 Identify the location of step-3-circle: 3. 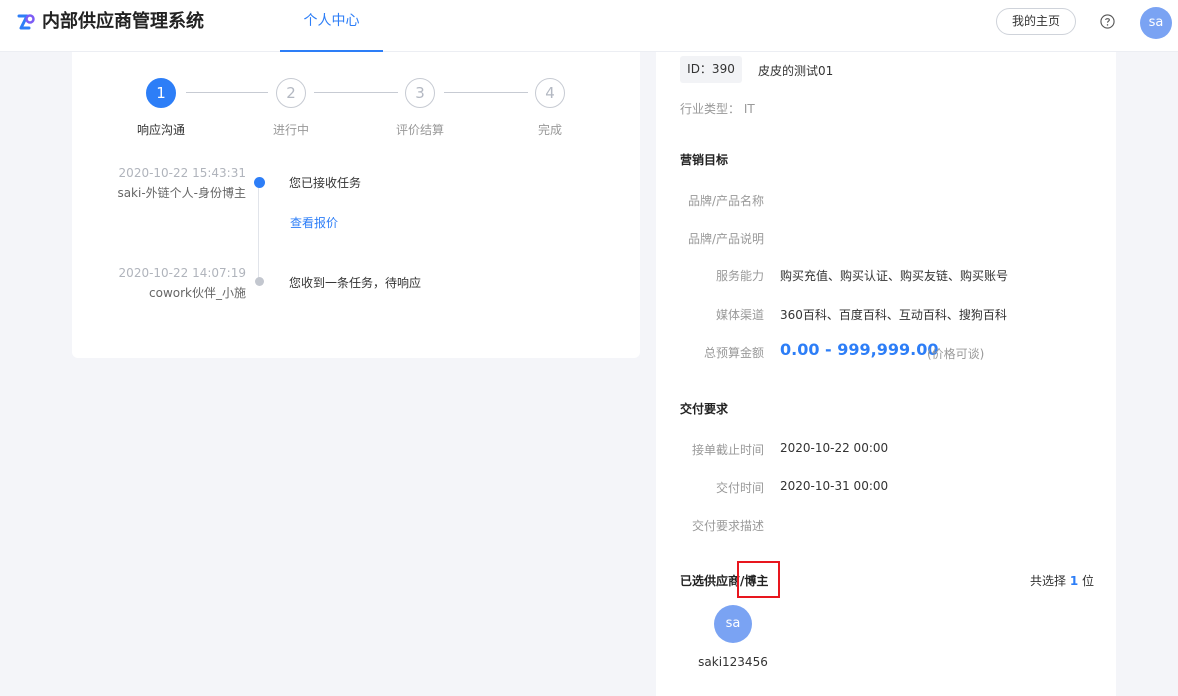
(420, 93).